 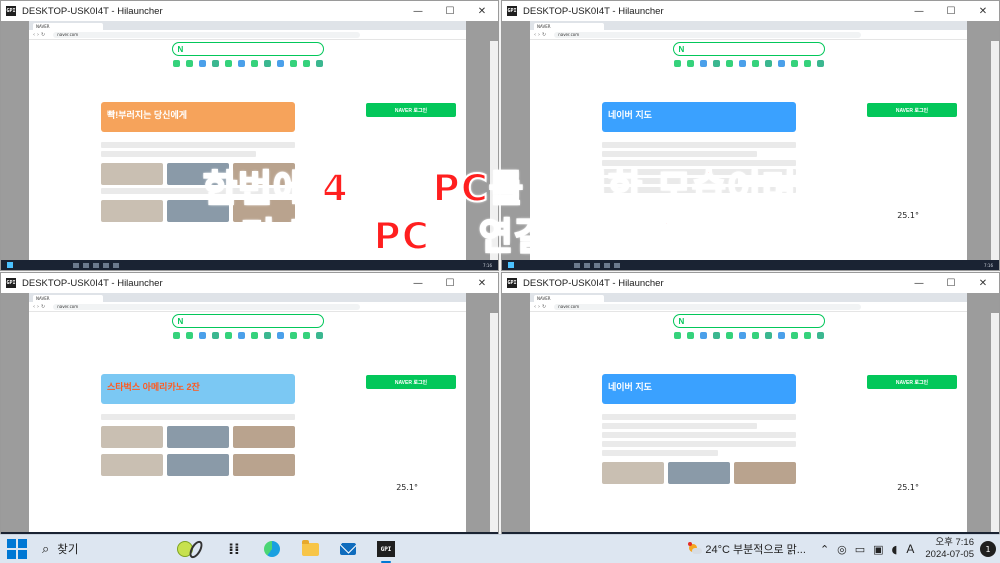 I want to click on ad-banner: 빡!부러지는 당신에게, so click(x=198, y=117).